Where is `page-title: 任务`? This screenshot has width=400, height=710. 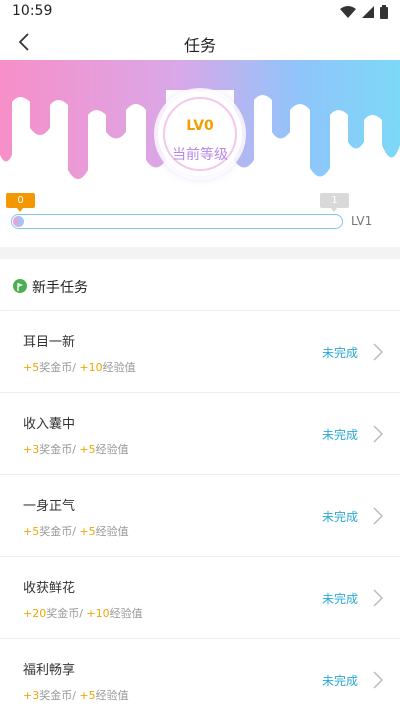 page-title: 任务 is located at coordinates (199, 45).